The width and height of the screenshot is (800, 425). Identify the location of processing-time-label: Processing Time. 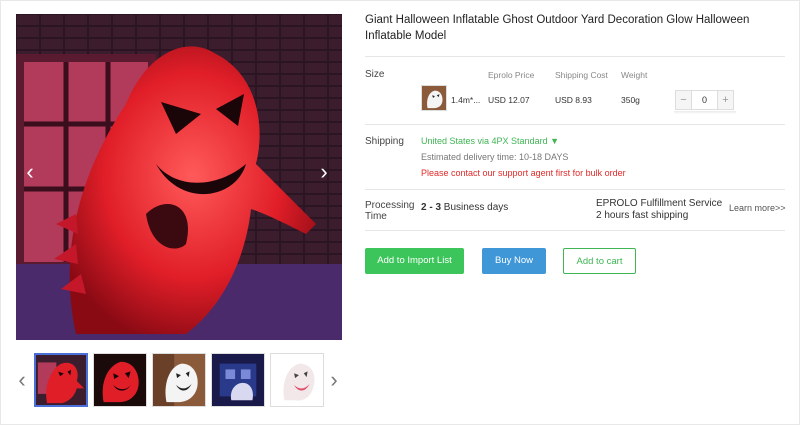
(389, 211).